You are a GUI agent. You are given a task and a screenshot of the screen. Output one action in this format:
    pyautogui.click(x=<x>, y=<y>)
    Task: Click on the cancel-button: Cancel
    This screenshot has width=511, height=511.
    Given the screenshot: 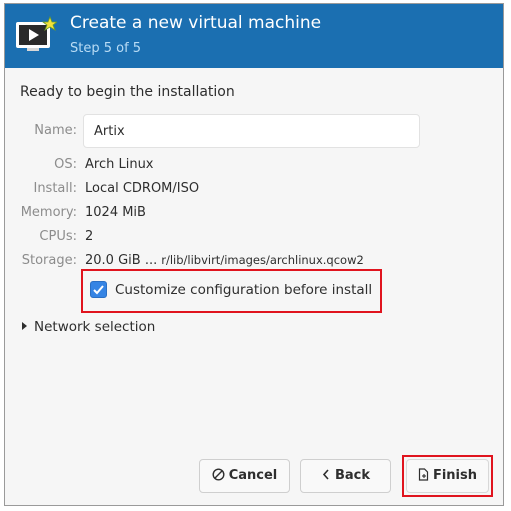 What is the action you would take?
    pyautogui.click(x=244, y=476)
    